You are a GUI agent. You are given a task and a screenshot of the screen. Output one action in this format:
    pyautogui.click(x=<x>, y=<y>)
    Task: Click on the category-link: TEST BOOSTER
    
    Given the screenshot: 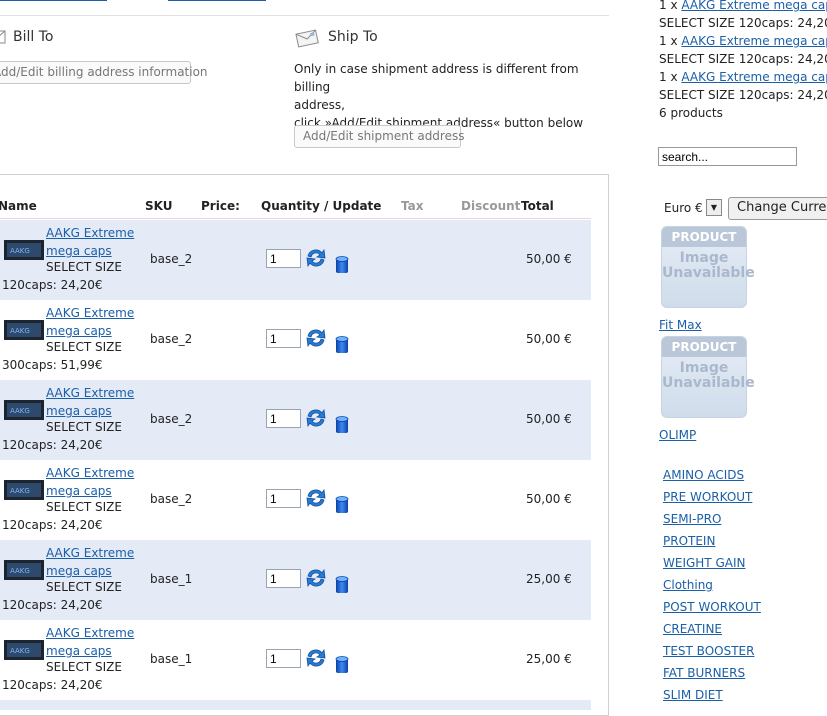 What is the action you would take?
    pyautogui.click(x=708, y=651)
    